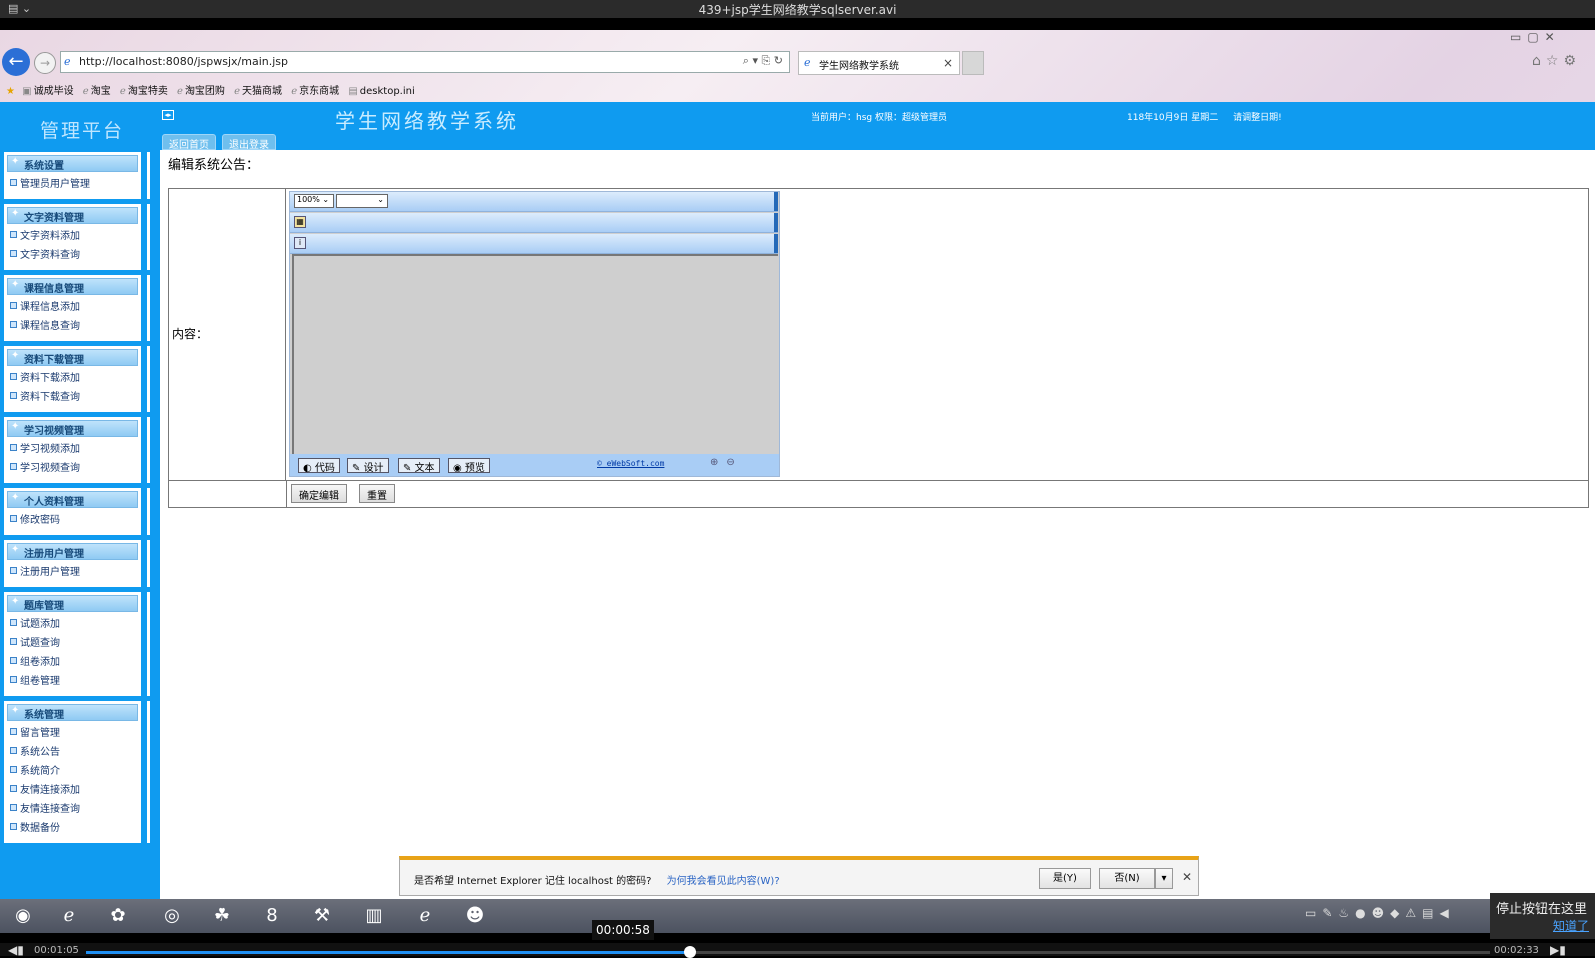 This screenshot has width=1595, height=958. Describe the element at coordinates (1173, 118) in the screenshot. I see `date-text: 118年10月9日 星期二` at that location.